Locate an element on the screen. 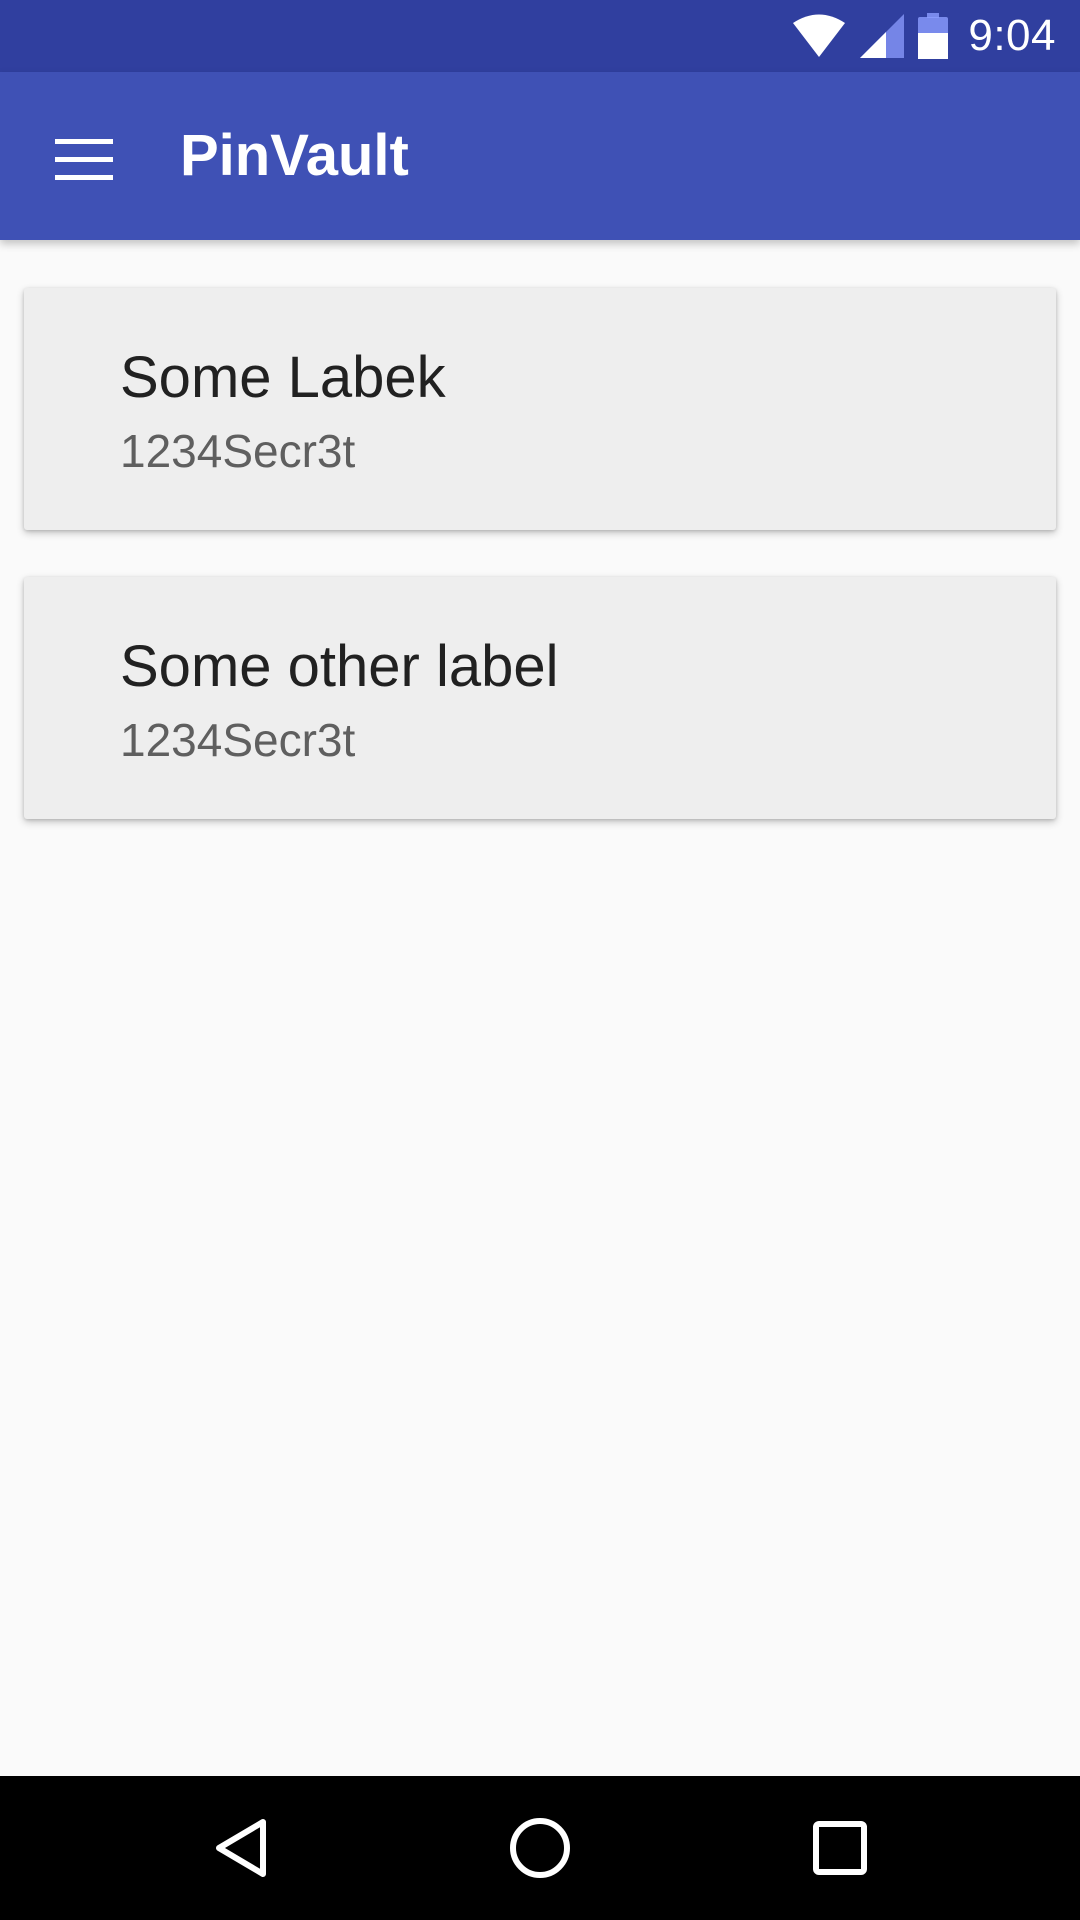 This screenshot has height=1920, width=1080. status-time: 9:04 is located at coordinates (1012, 35).